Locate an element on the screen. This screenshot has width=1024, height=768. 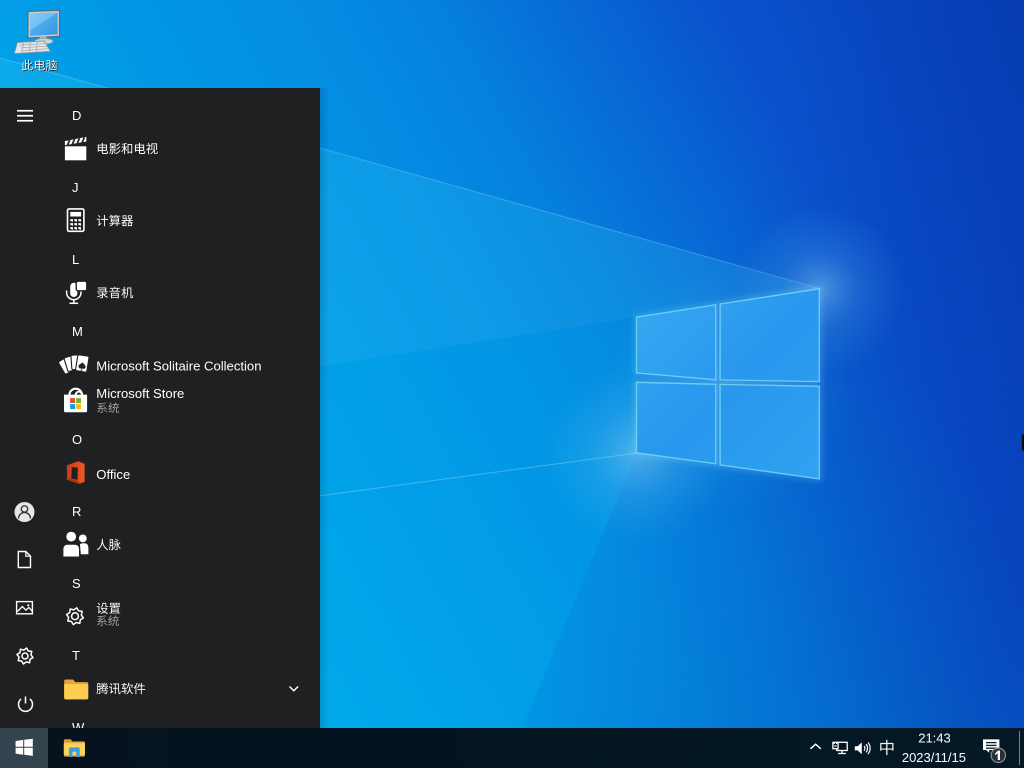
svg-text: D is located at coordinates (76, 115).